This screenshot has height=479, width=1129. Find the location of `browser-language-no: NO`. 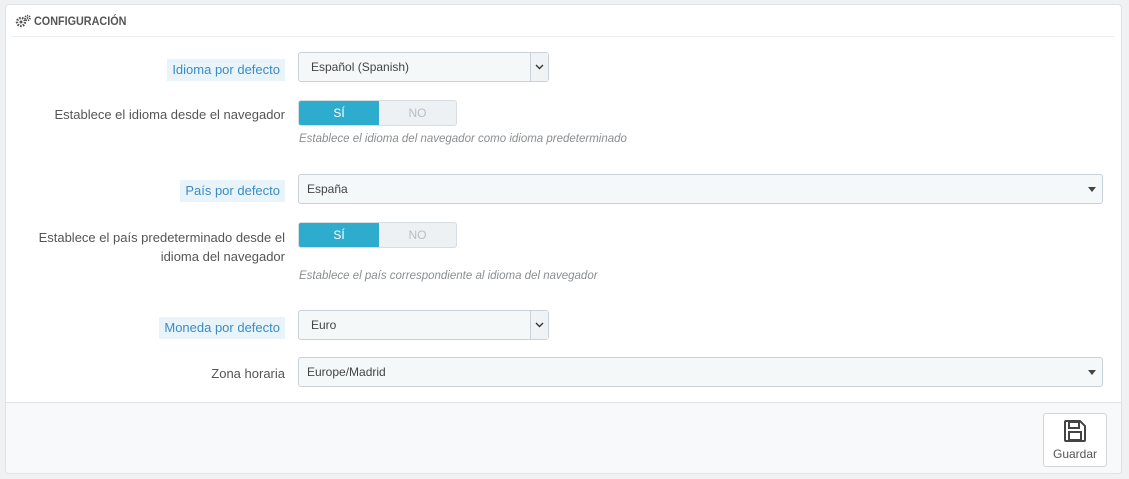

browser-language-no: NO is located at coordinates (417, 113).